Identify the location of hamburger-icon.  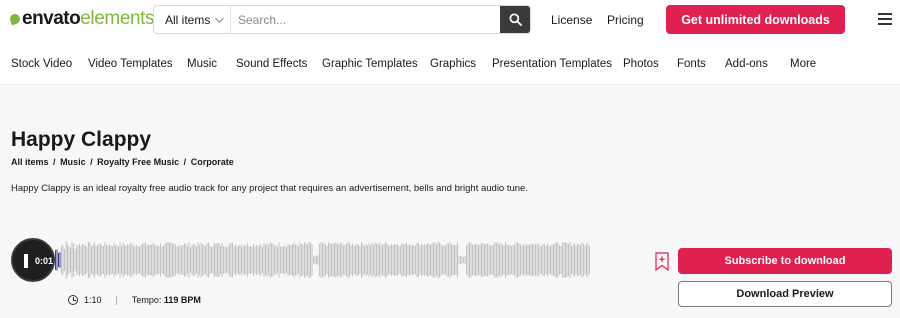
(885, 19).